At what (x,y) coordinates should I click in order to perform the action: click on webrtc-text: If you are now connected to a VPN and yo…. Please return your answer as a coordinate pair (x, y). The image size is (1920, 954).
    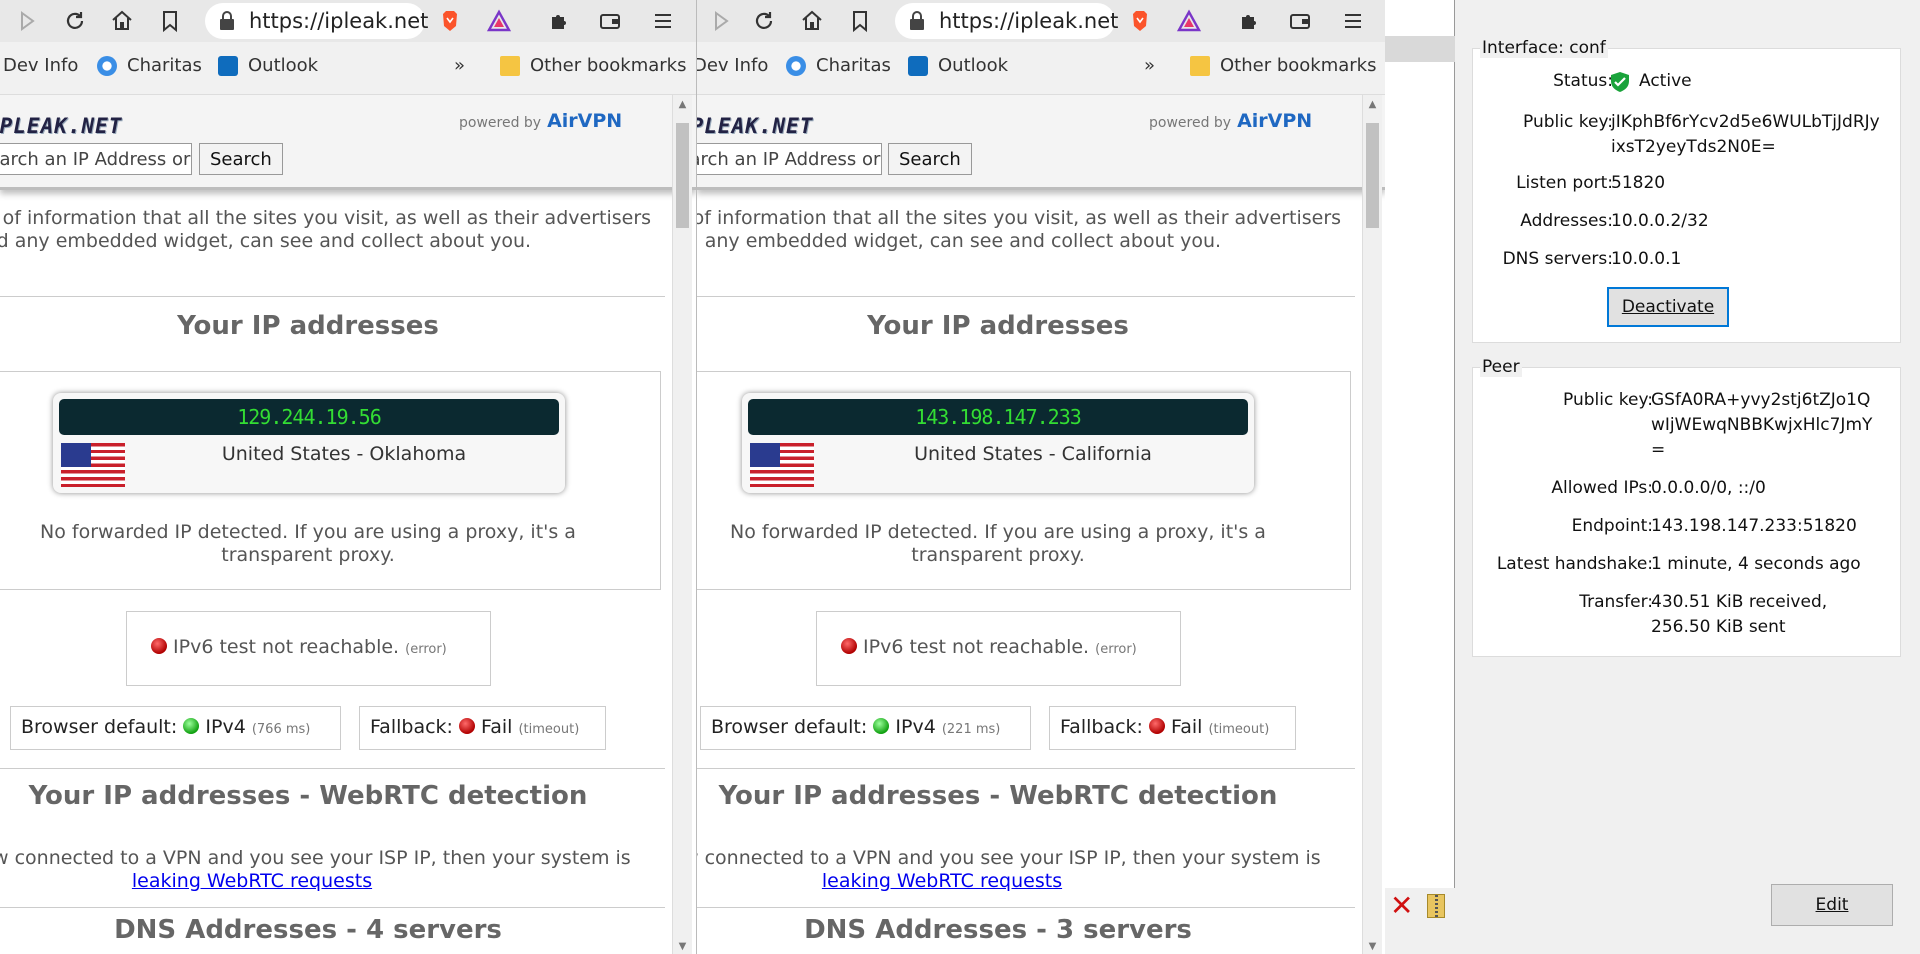
    Looking at the image, I should click on (315, 869).